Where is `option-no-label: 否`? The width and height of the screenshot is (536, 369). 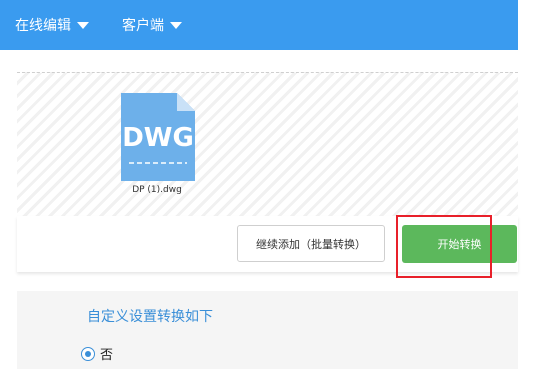 option-no-label: 否 is located at coordinates (107, 355).